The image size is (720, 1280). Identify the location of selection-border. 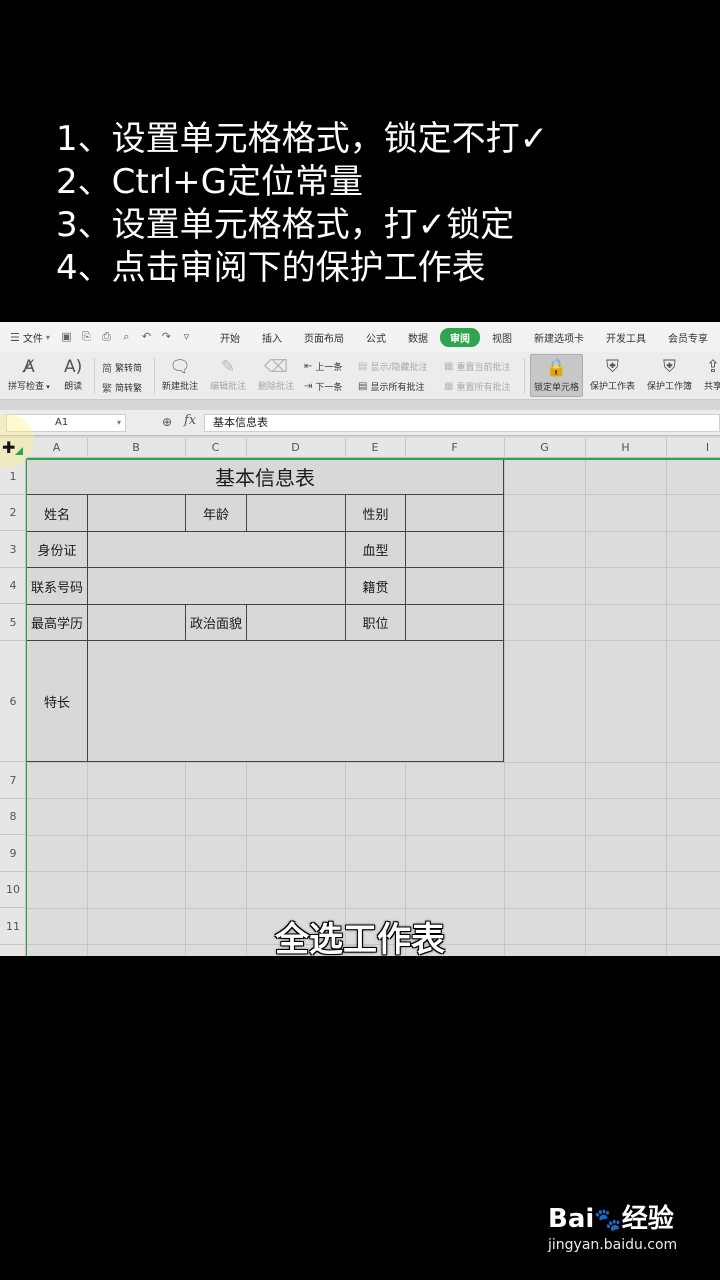
(373, 459).